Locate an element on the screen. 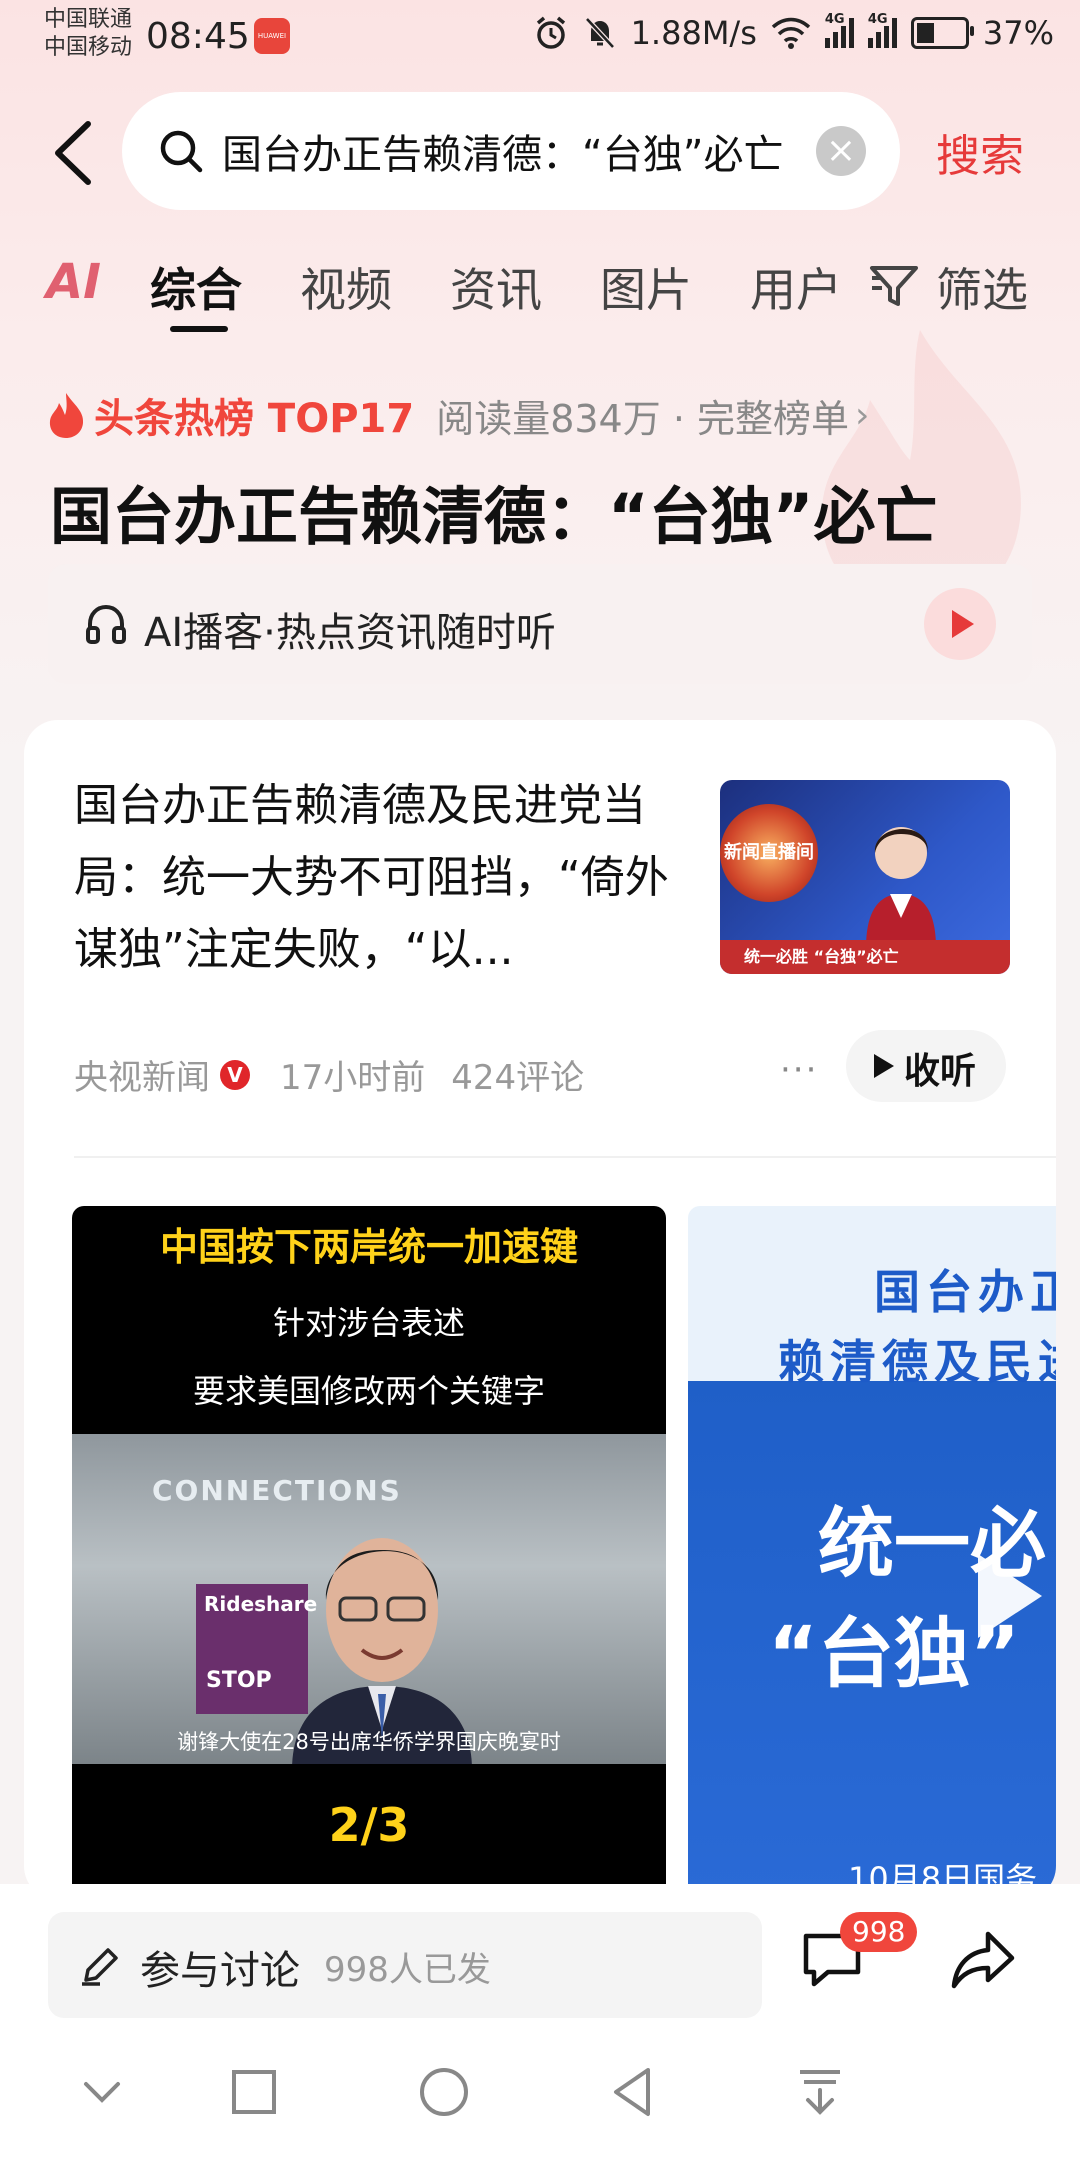 The height and width of the screenshot is (2160, 1080). discuss-label: 参与讨论 is located at coordinates (220, 1971).